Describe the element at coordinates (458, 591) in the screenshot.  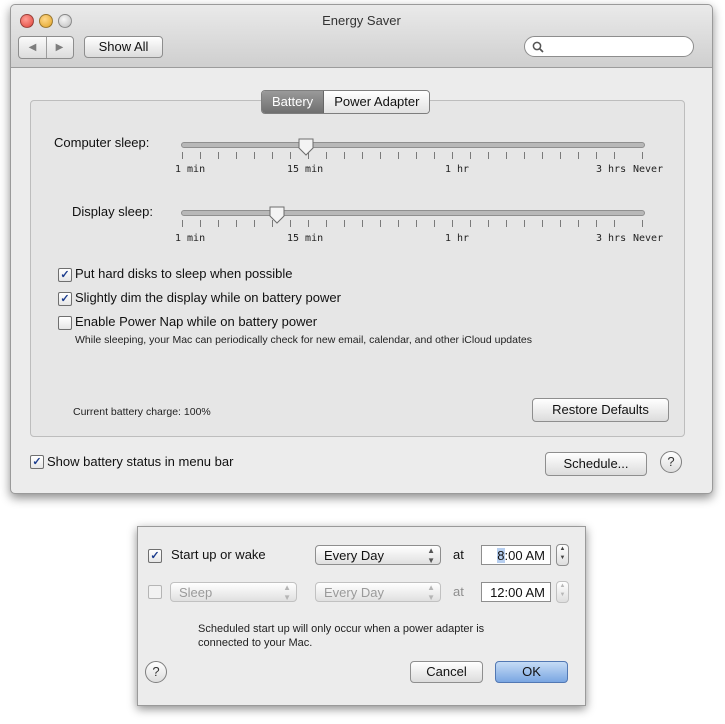
I see `sleep-at-label: at` at that location.